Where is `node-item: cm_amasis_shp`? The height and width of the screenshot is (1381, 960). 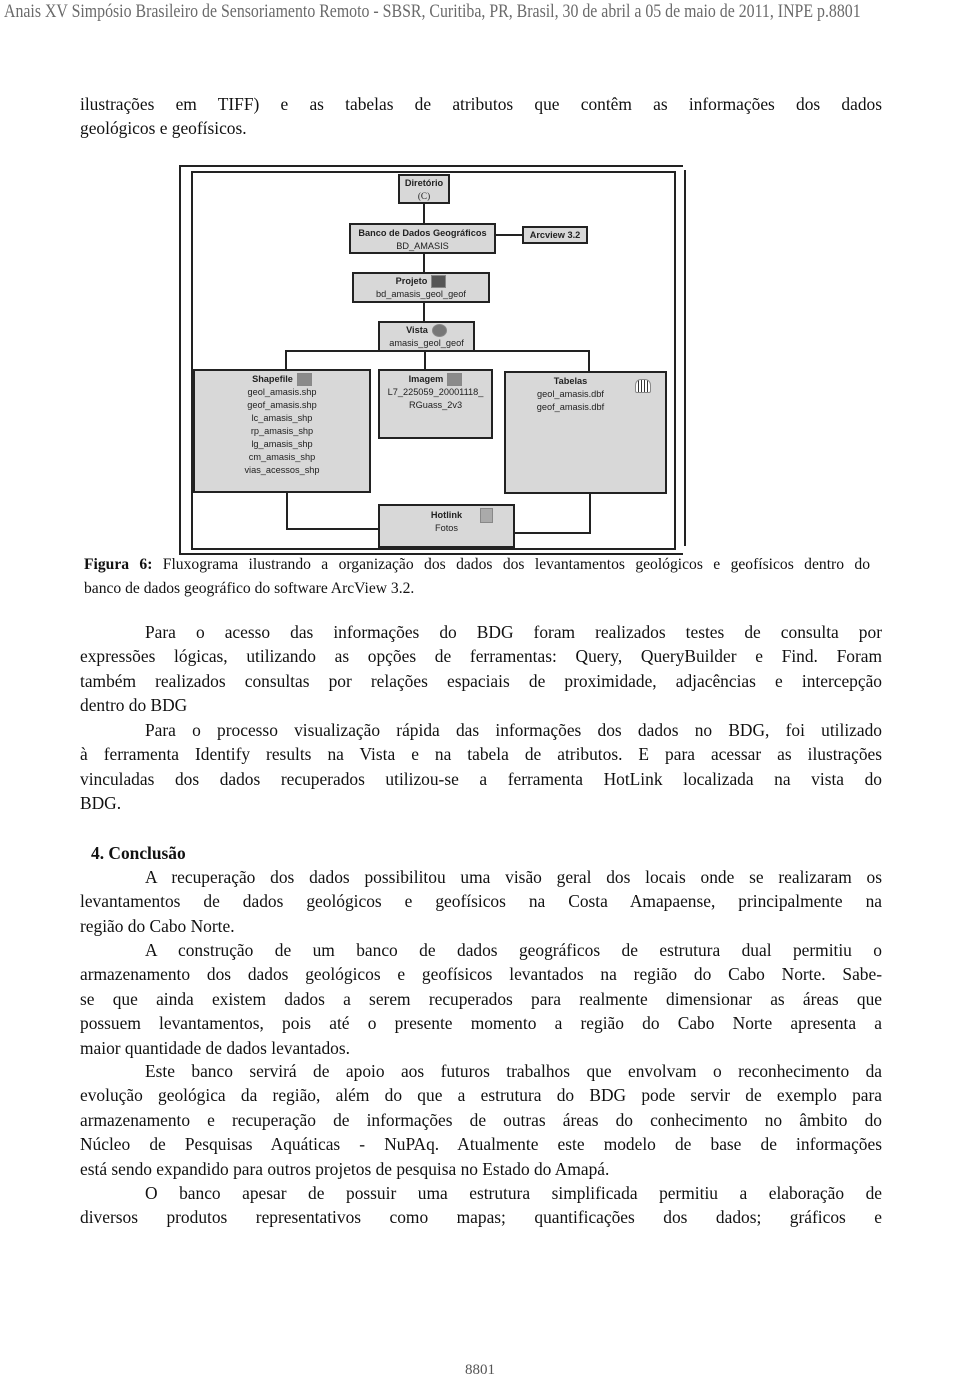 node-item: cm_amasis_shp is located at coordinates (282, 457).